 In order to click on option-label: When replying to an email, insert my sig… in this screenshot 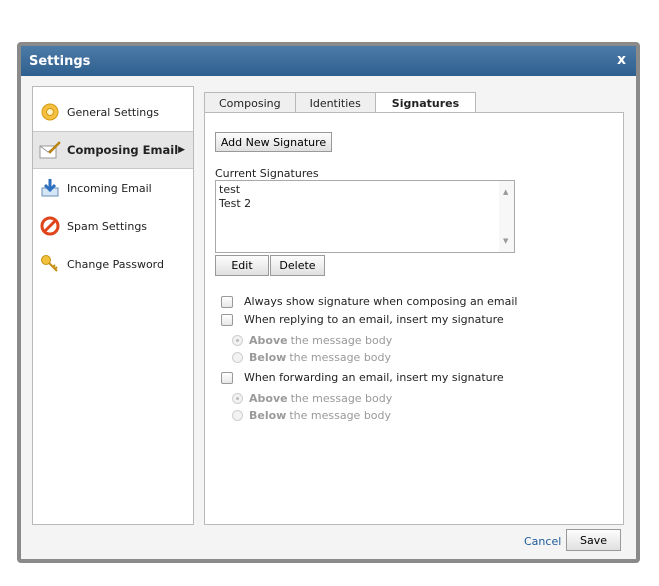, I will do `click(374, 319)`.